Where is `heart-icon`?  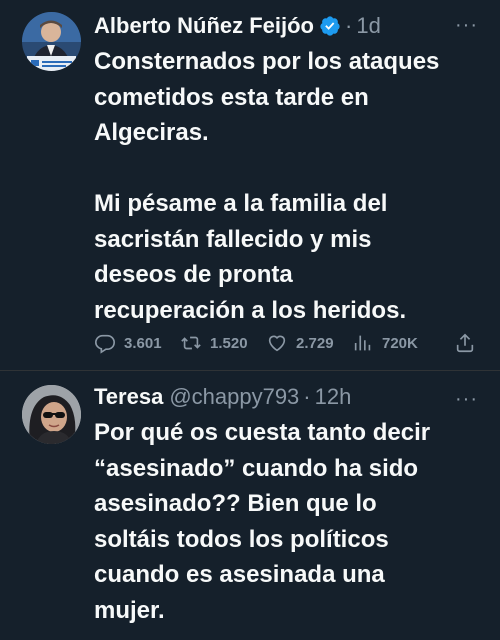
heart-icon is located at coordinates (277, 343).